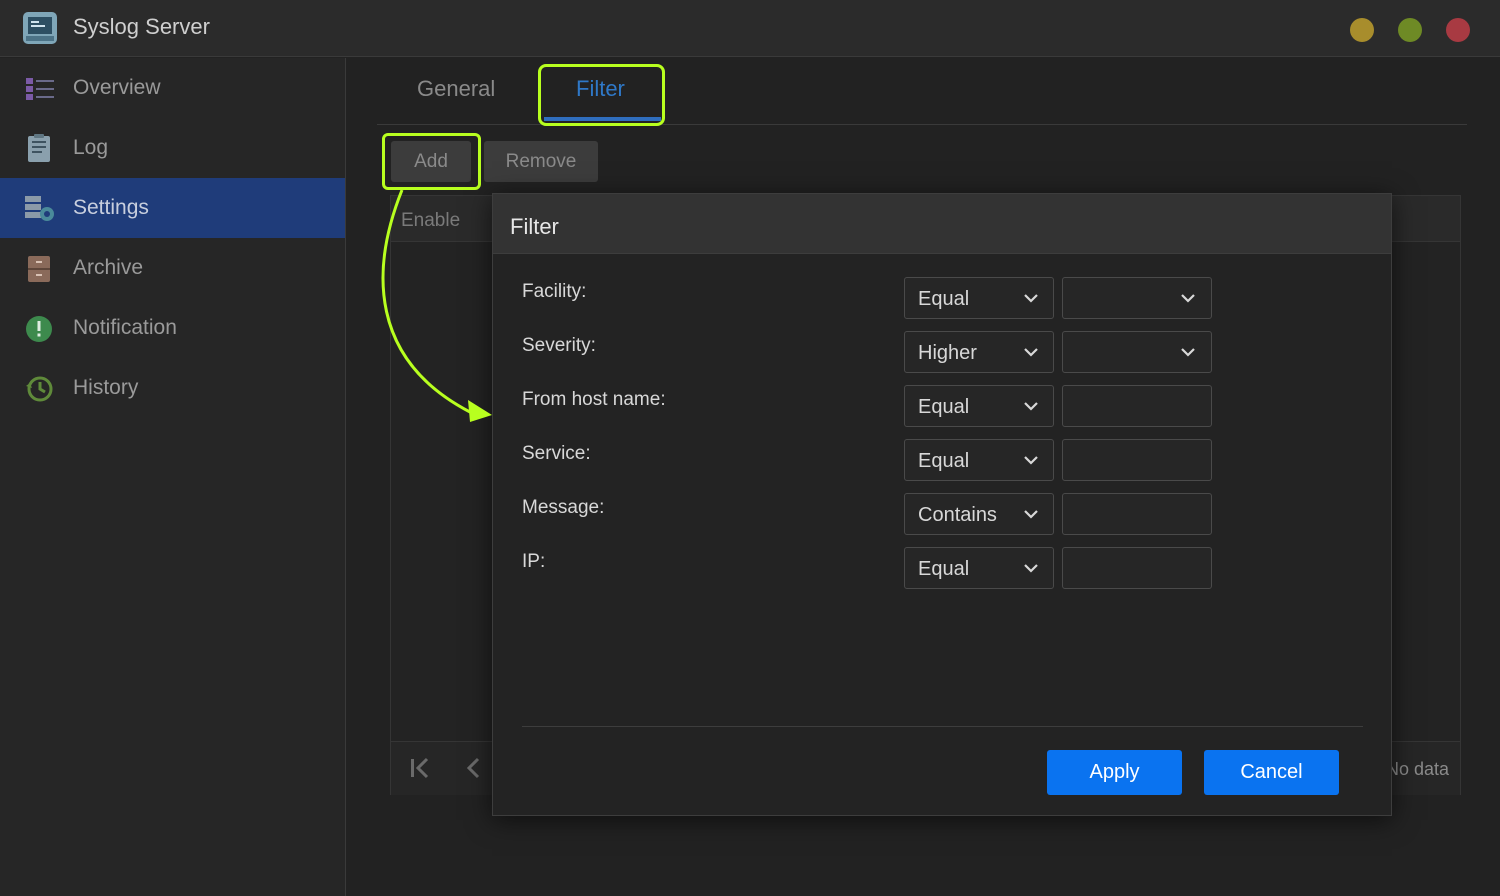  Describe the element at coordinates (456, 89) in the screenshot. I see `tab-general: General` at that location.